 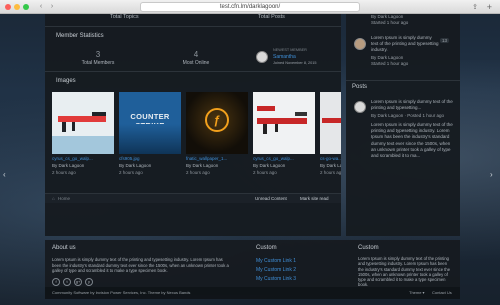 I want to click on most-online-value: 4, so click(x=196, y=54).